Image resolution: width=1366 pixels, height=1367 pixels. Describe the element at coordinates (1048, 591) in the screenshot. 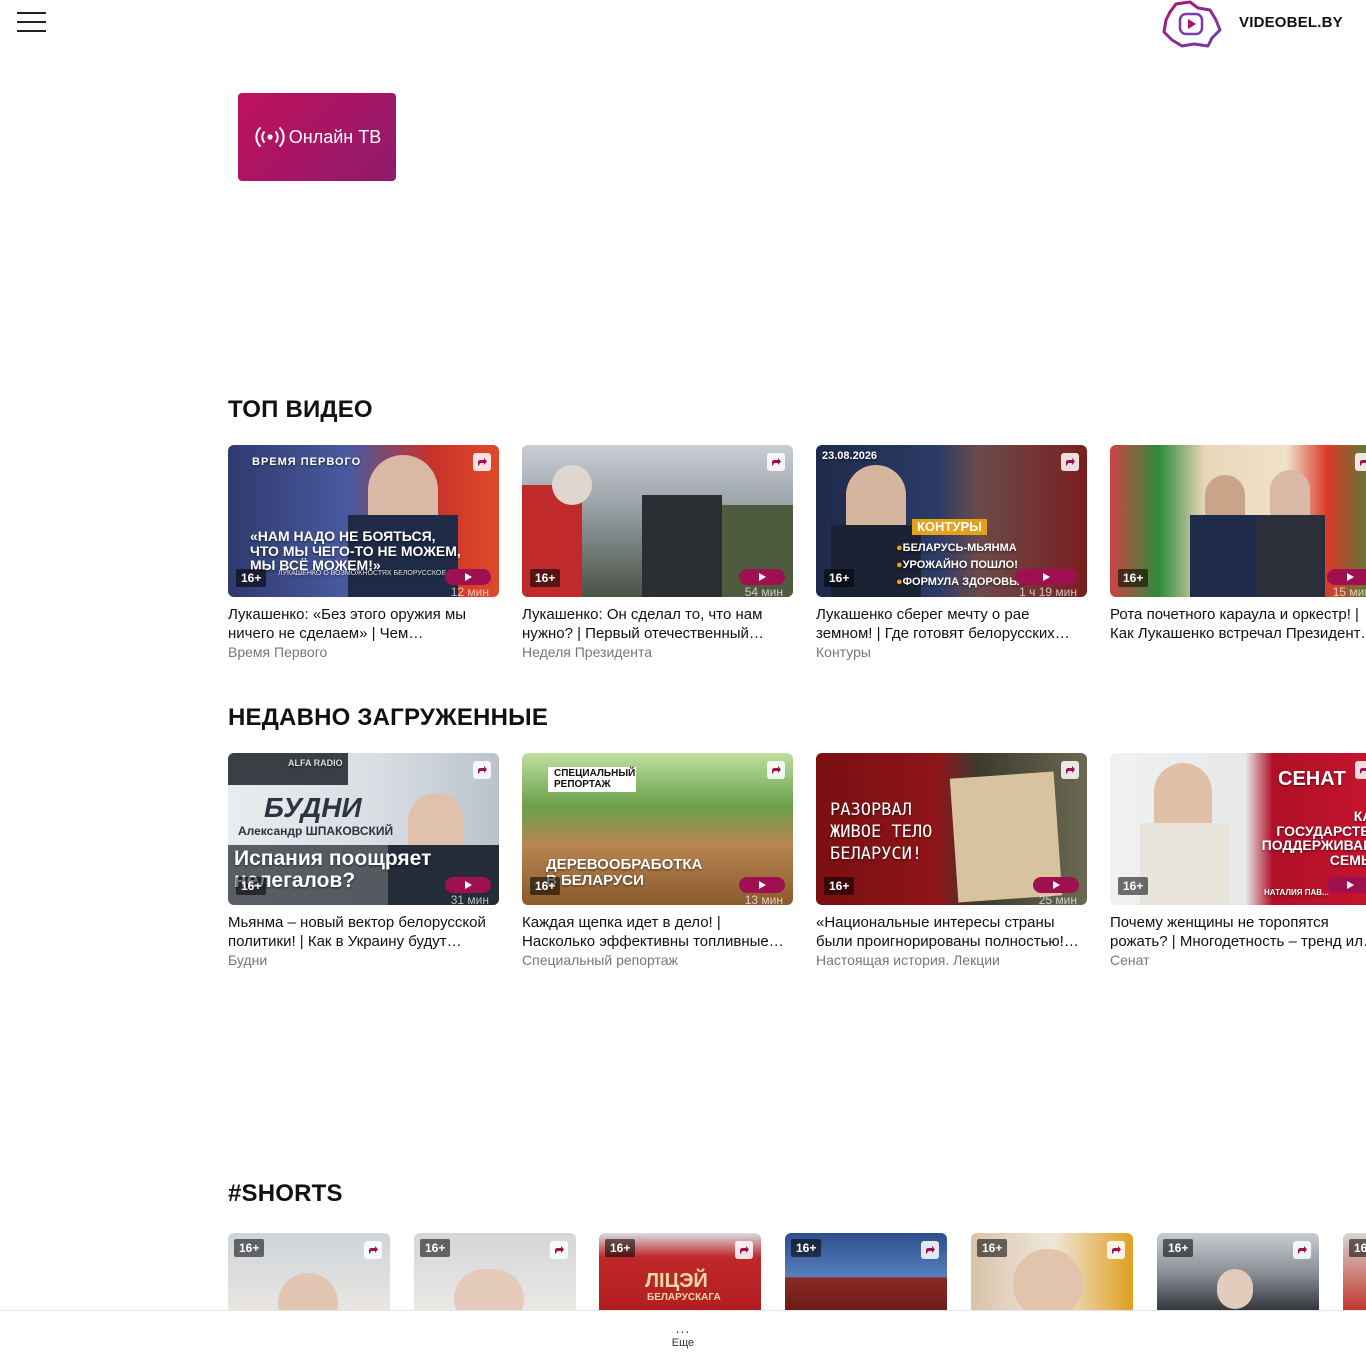

I see `duration: 1 ч 19 мин` at that location.